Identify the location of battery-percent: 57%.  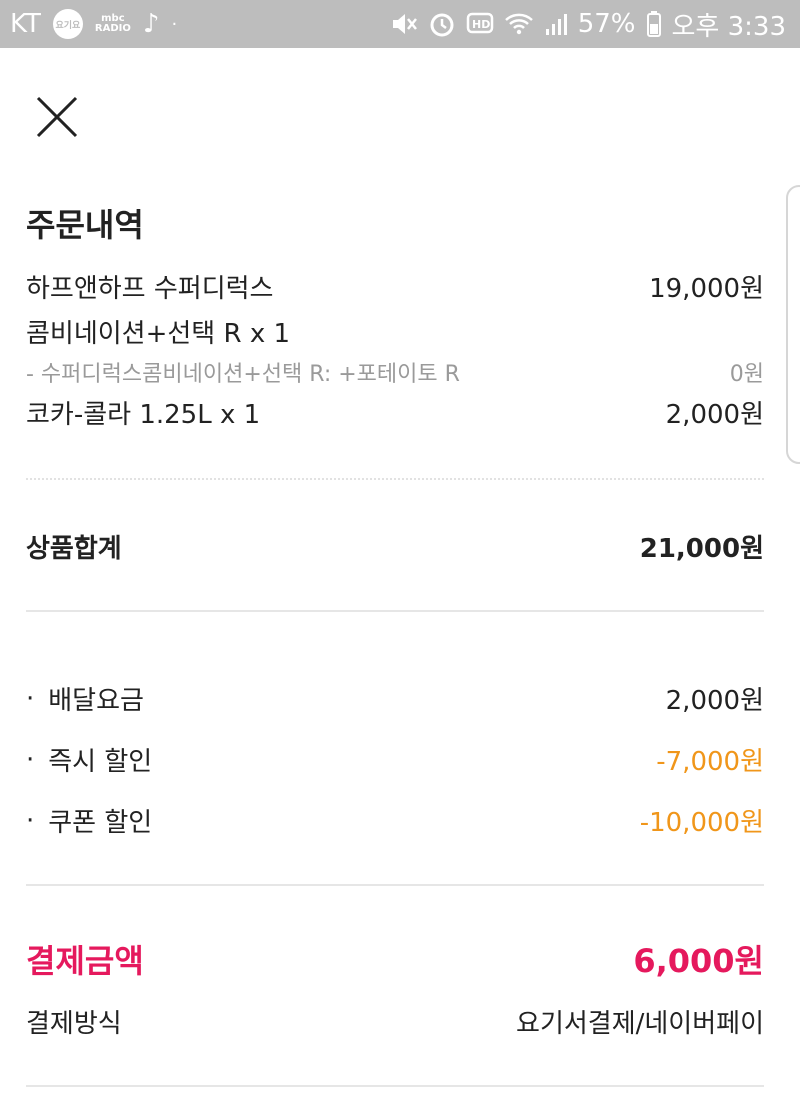
(606, 24).